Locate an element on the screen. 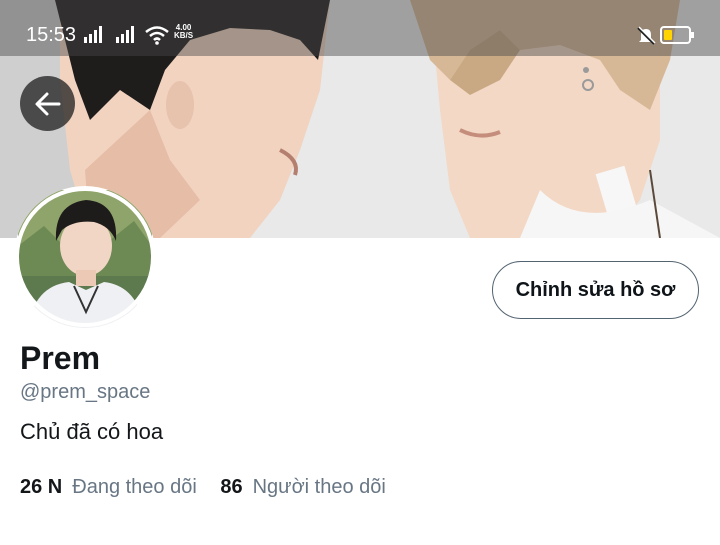 The width and height of the screenshot is (720, 545). back-button is located at coordinates (47, 103).